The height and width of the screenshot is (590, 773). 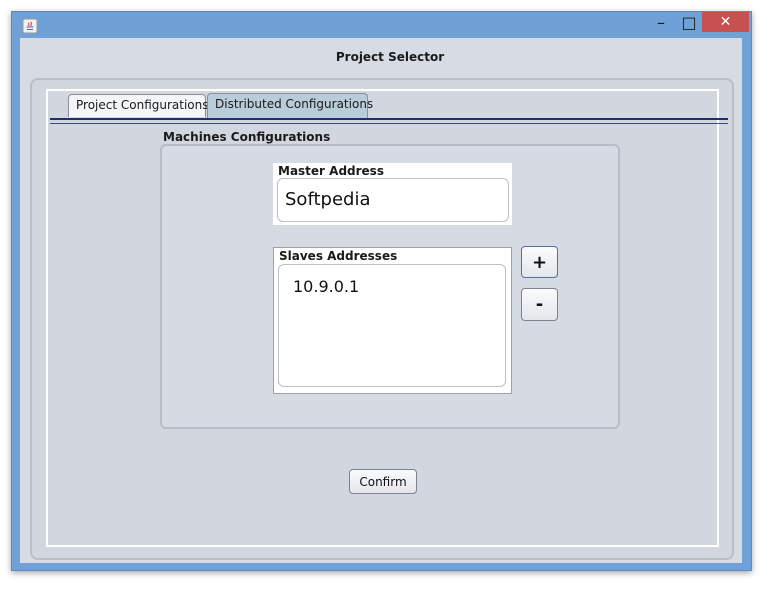 What do you see at coordinates (326, 286) in the screenshot?
I see `list-item: 10.9.0.1` at bounding box center [326, 286].